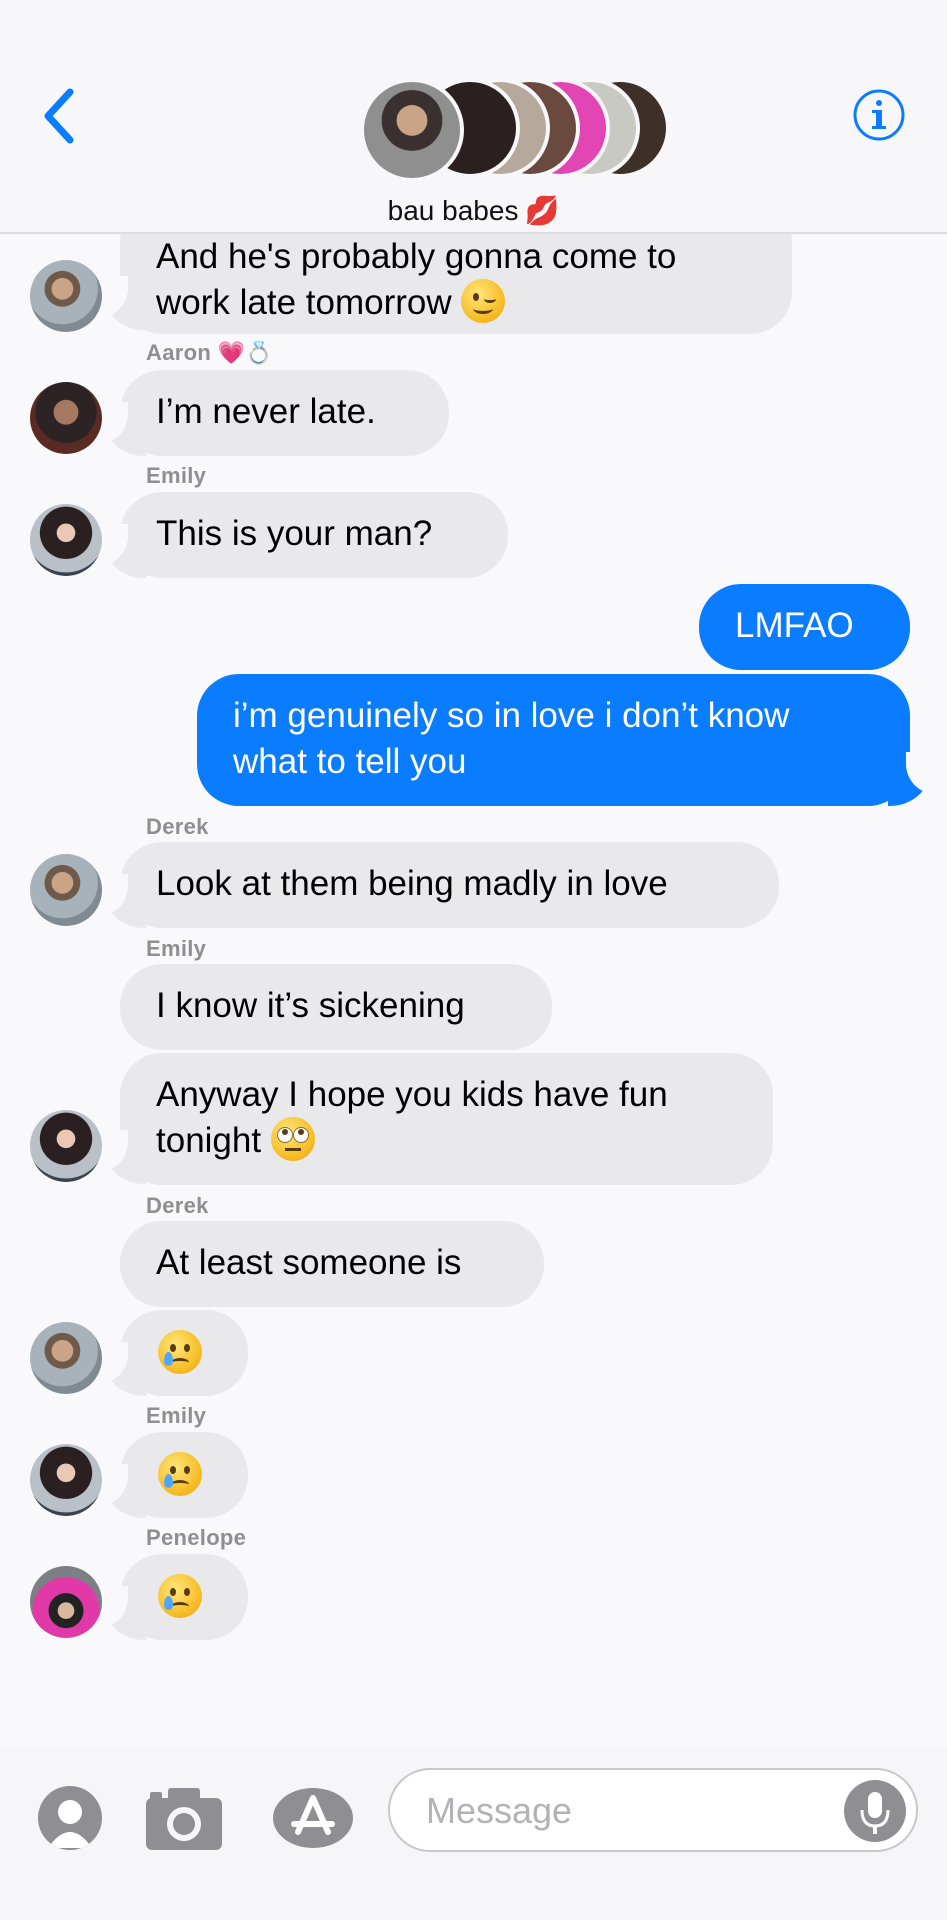 This screenshot has width=947, height=1920. Describe the element at coordinates (310, 1005) in the screenshot. I see `message-text: I know it’s sickening` at that location.